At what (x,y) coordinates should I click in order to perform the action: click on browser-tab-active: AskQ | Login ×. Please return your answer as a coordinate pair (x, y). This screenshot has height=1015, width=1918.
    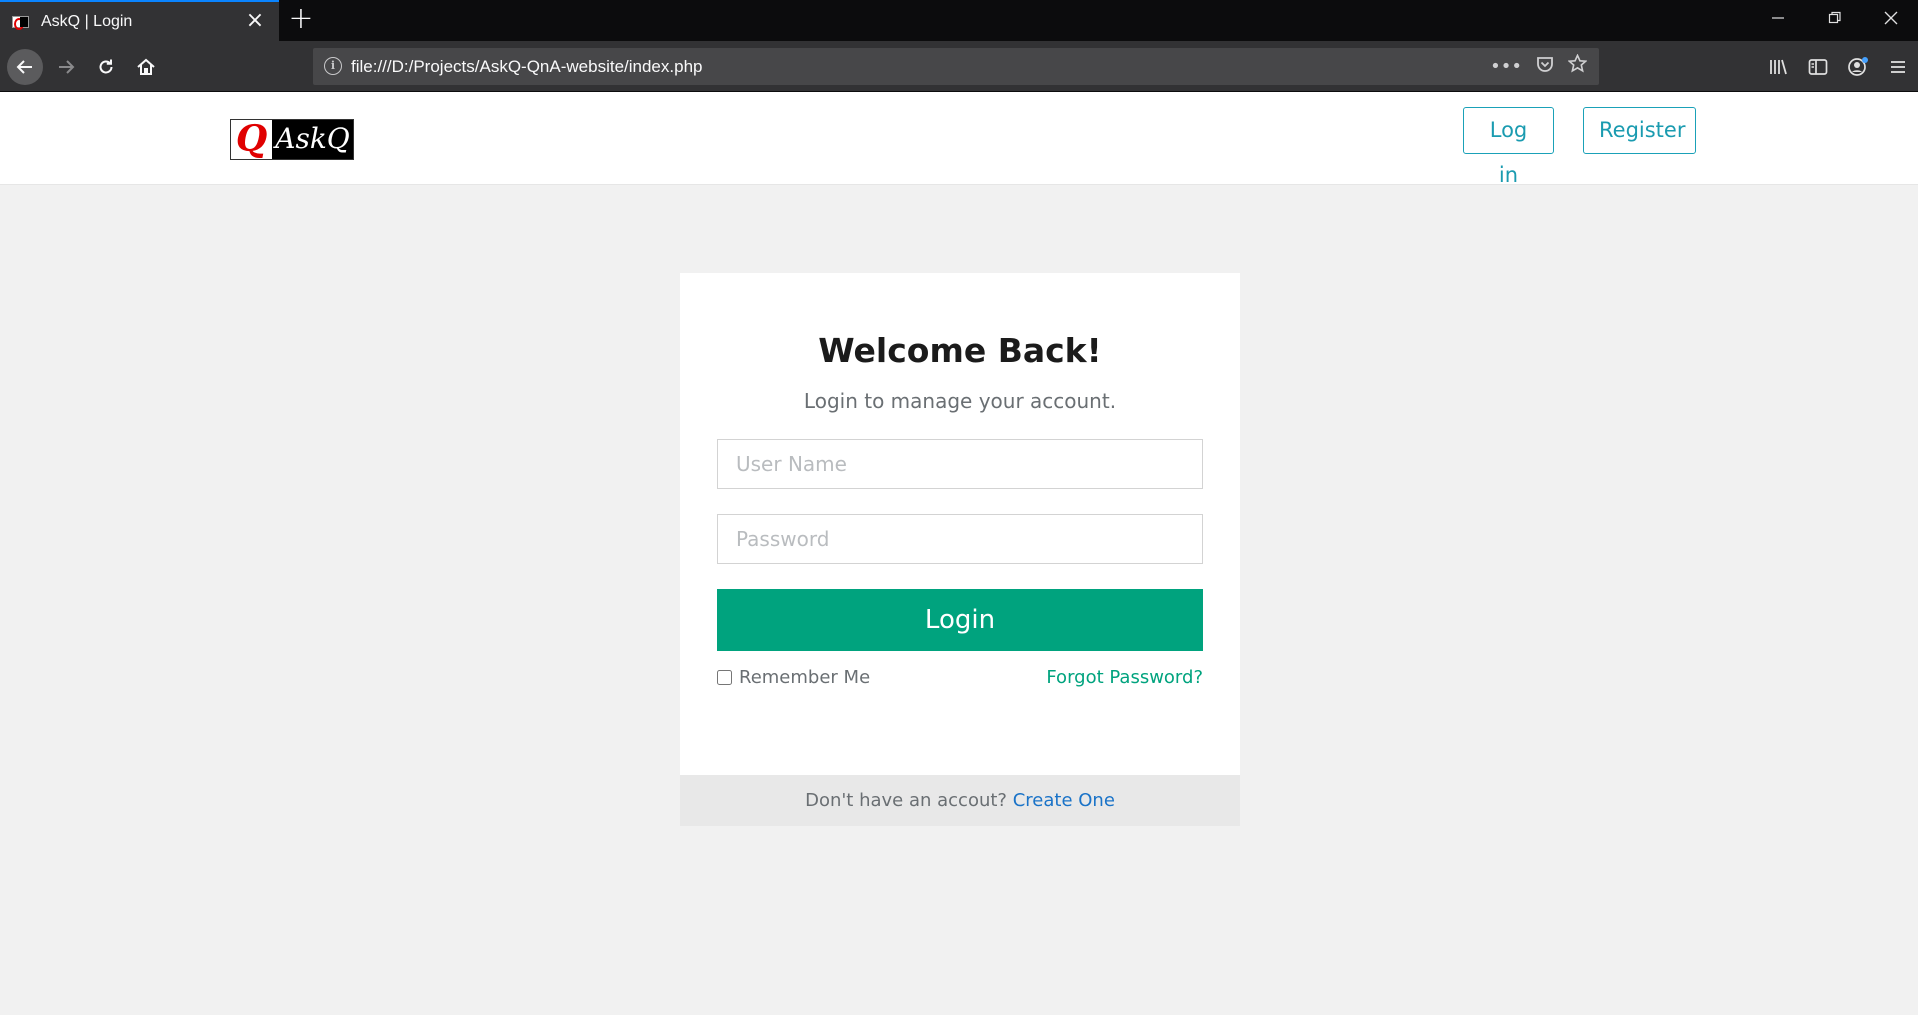
    Looking at the image, I should click on (139, 20).